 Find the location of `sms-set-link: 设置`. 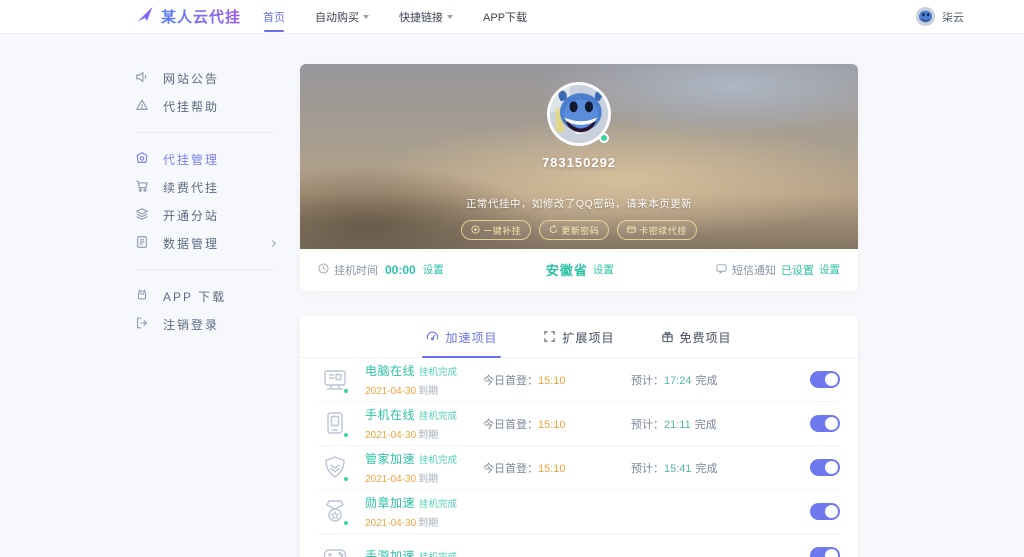

sms-set-link: 设置 is located at coordinates (829, 269).